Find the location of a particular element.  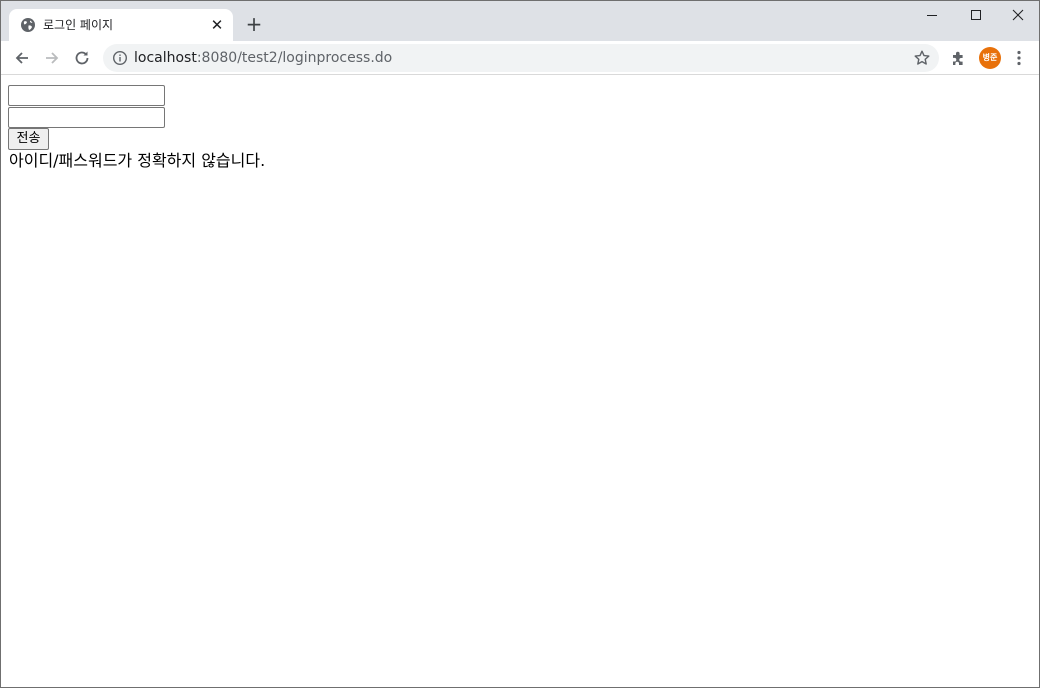

url-text: localhost:8080/test2/loginprocess.do is located at coordinates (263, 58).